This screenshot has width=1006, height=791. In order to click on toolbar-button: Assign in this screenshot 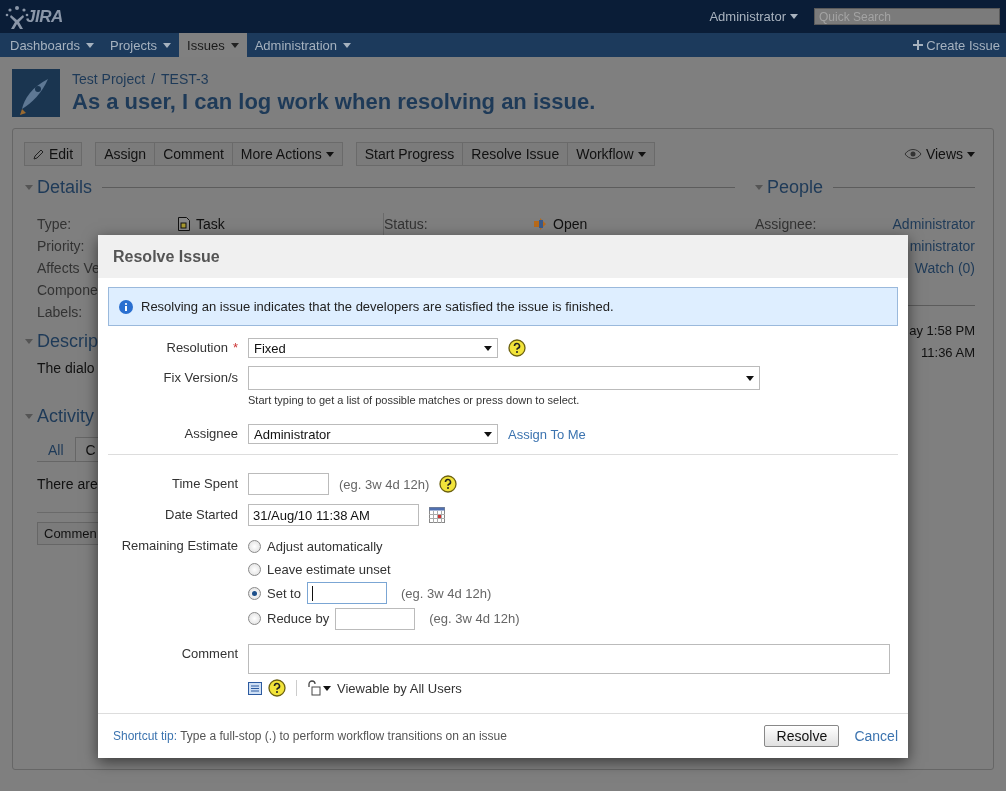, I will do `click(125, 154)`.